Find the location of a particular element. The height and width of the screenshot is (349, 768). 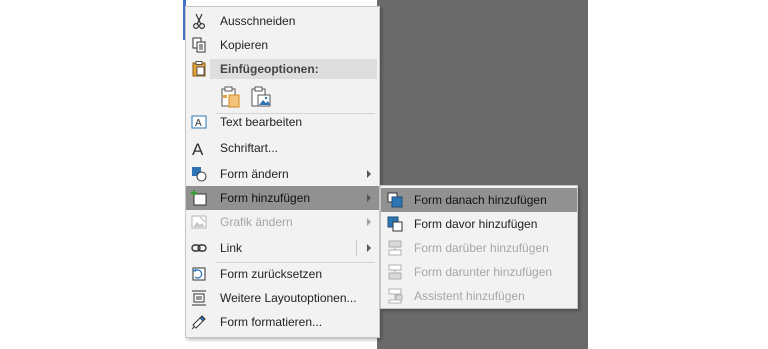

paste-keep-formatting-icon is located at coordinates (231, 97).